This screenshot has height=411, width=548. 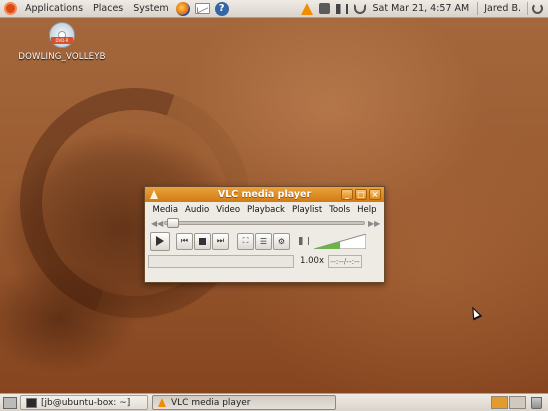 I want to click on menu-system: System, so click(x=150, y=8).